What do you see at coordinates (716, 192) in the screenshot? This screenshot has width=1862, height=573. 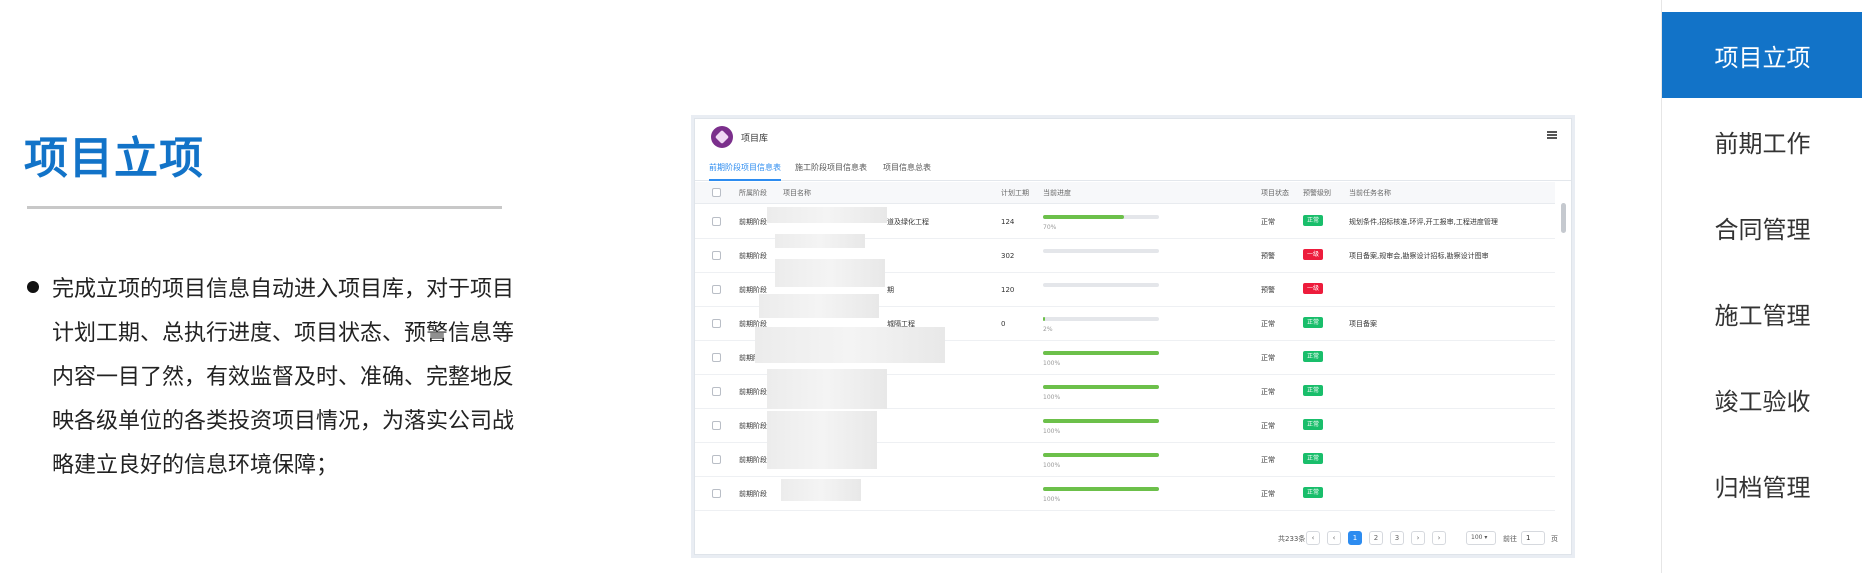 I see `select-all-checkbox` at bounding box center [716, 192].